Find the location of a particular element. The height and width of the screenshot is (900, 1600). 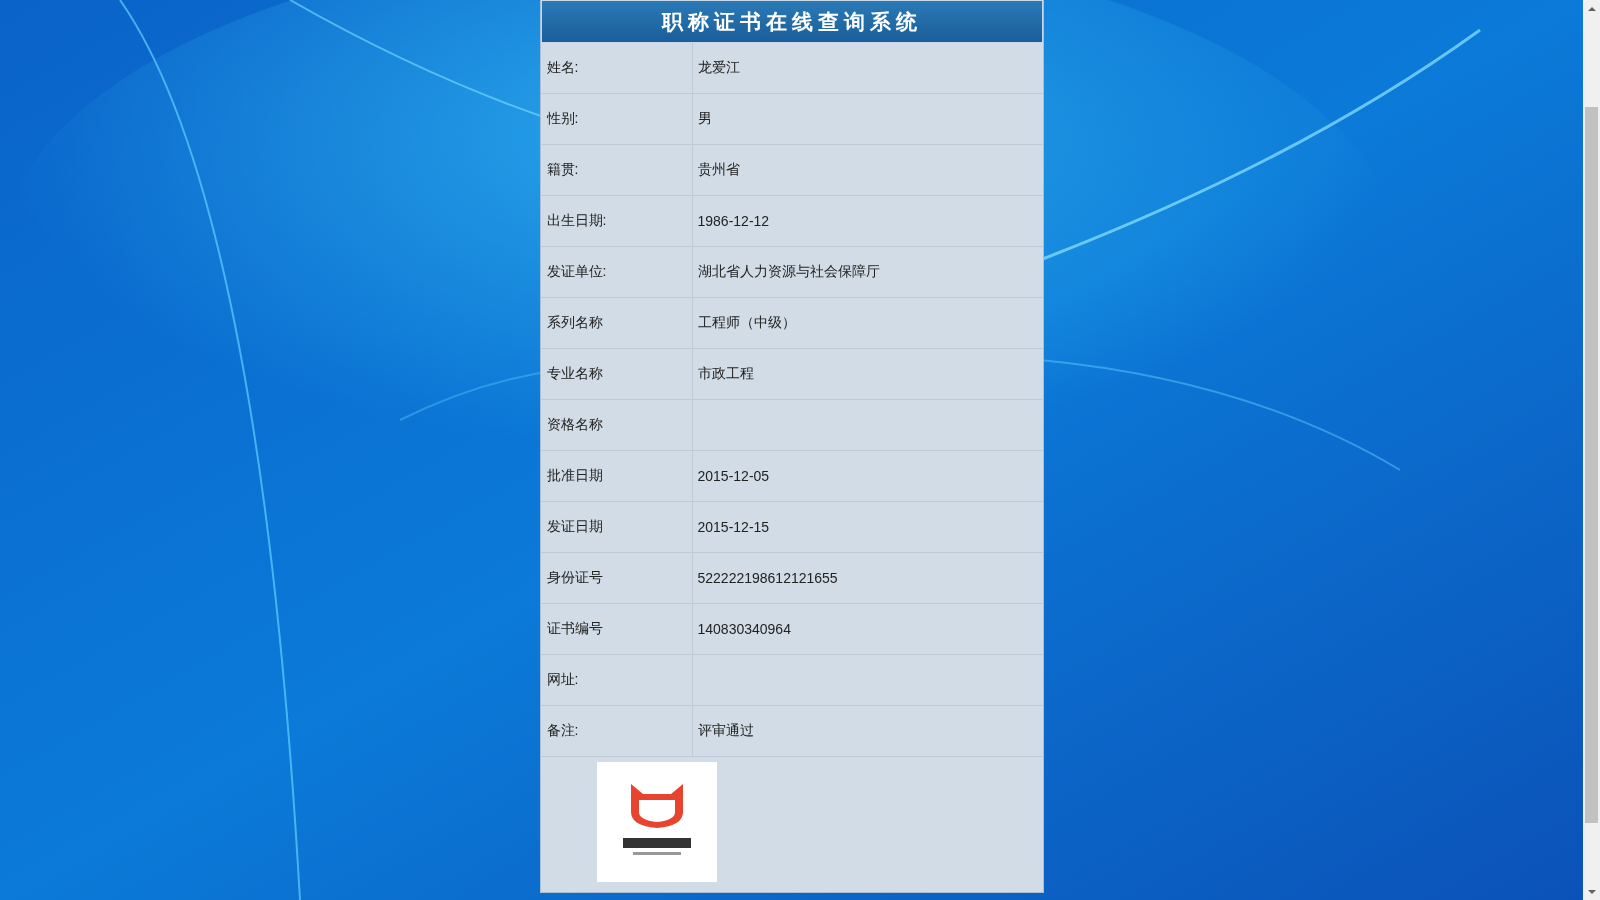

scroll-up-icon is located at coordinates (1591, 8).